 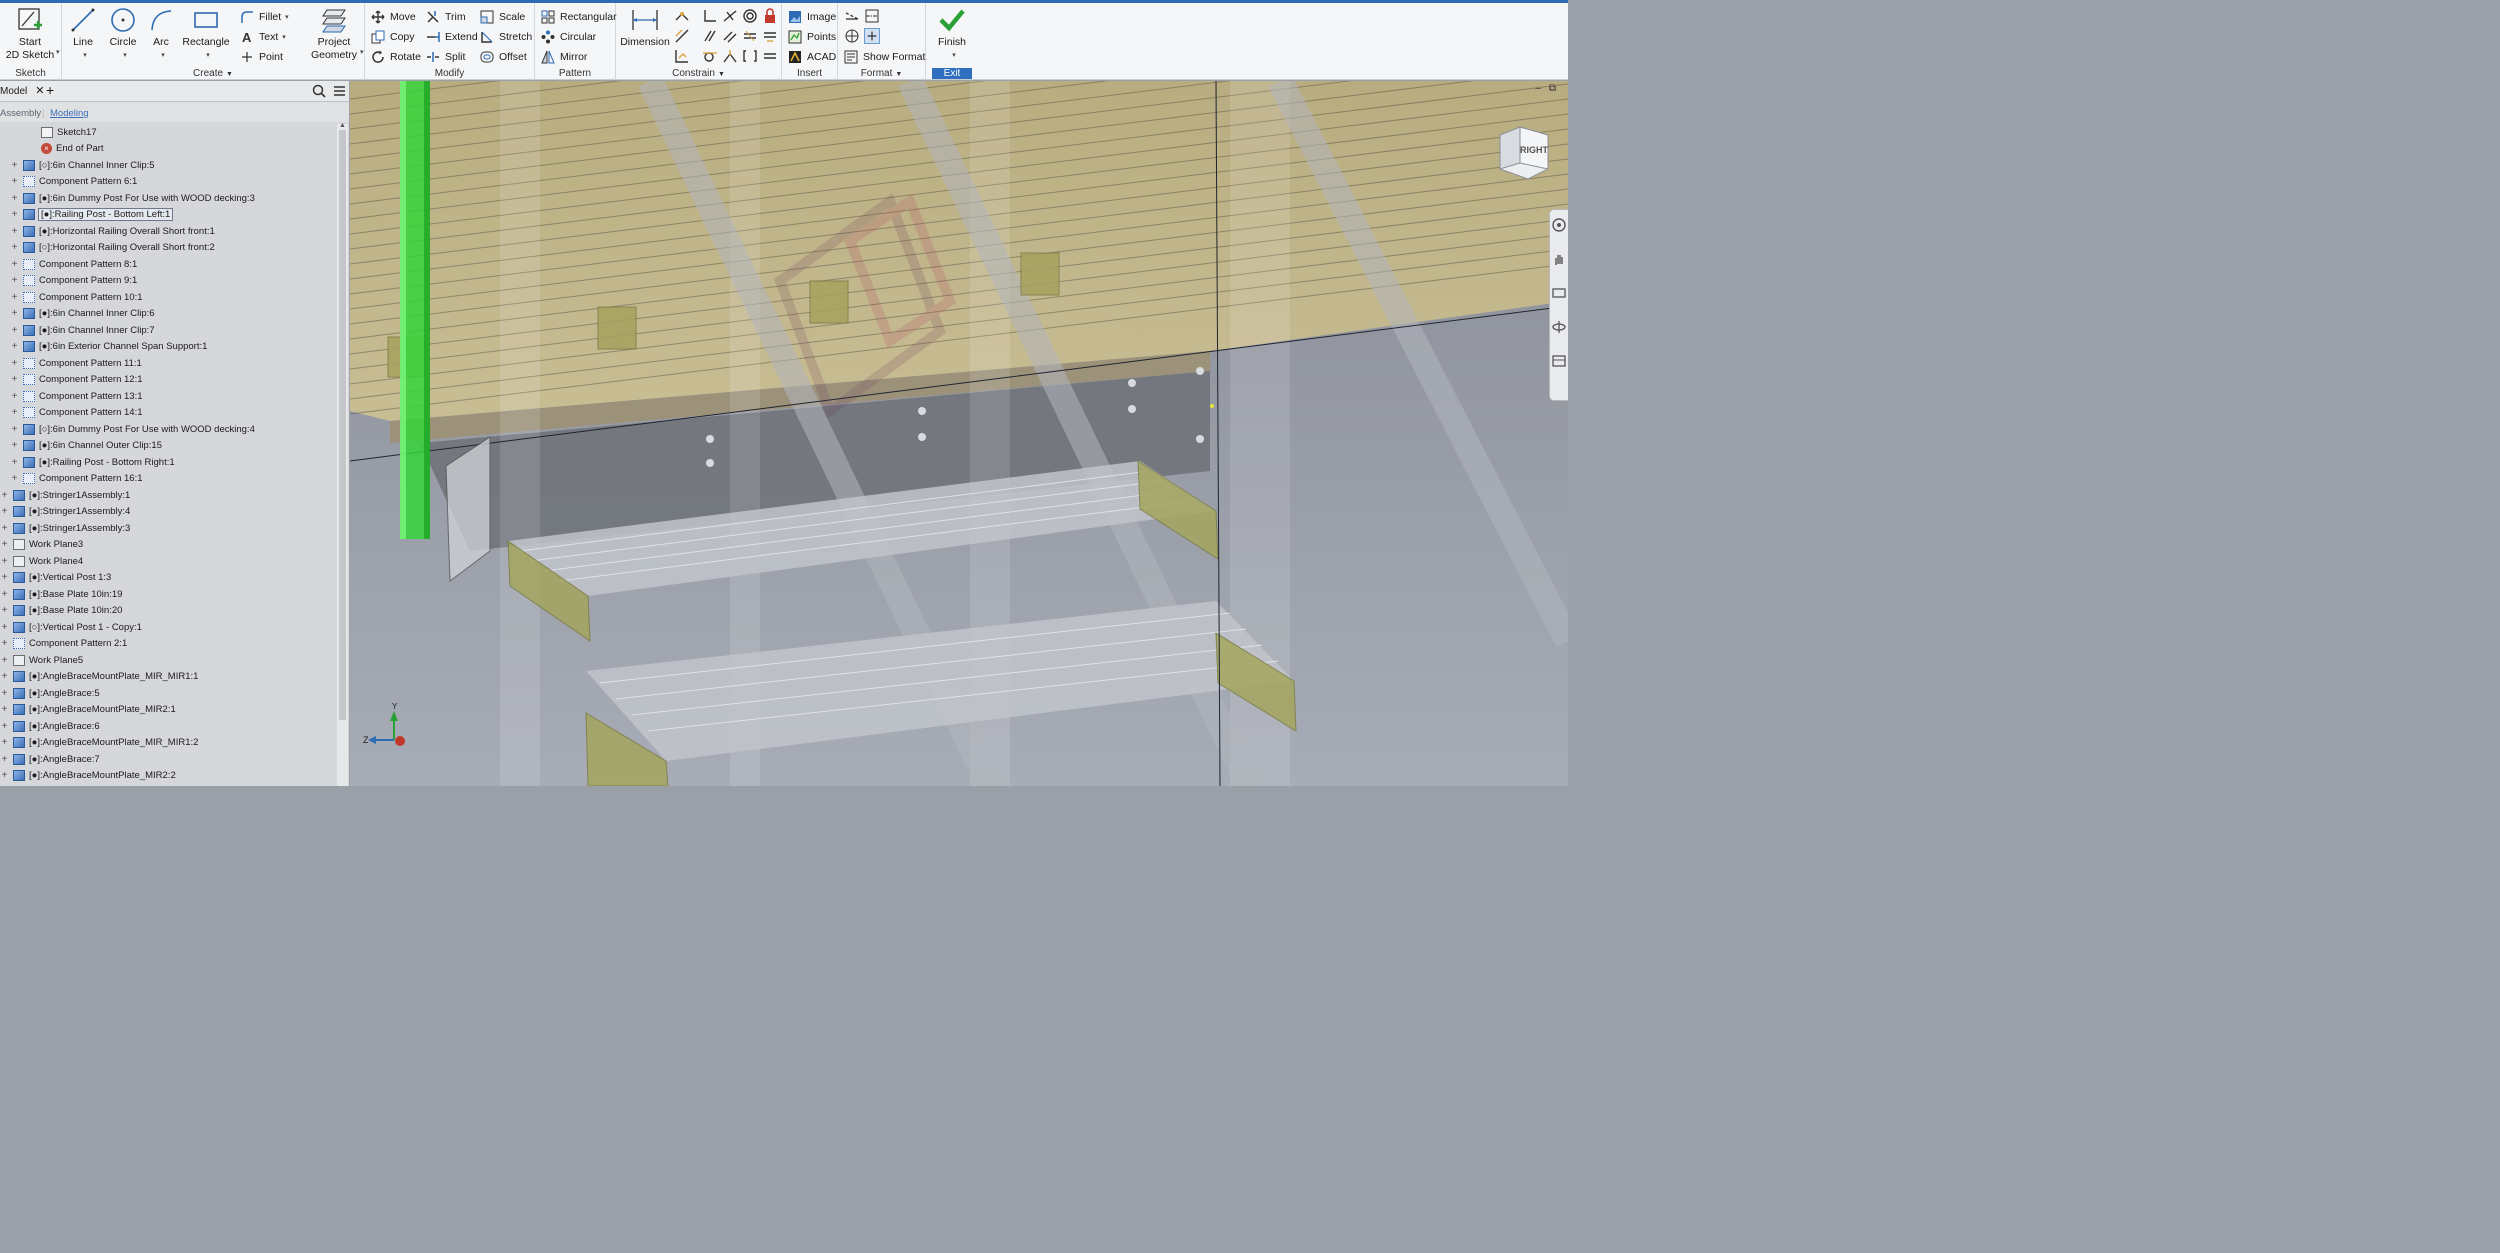 What do you see at coordinates (213, 73) in the screenshot?
I see `create-panel-label: Create ▼` at bounding box center [213, 73].